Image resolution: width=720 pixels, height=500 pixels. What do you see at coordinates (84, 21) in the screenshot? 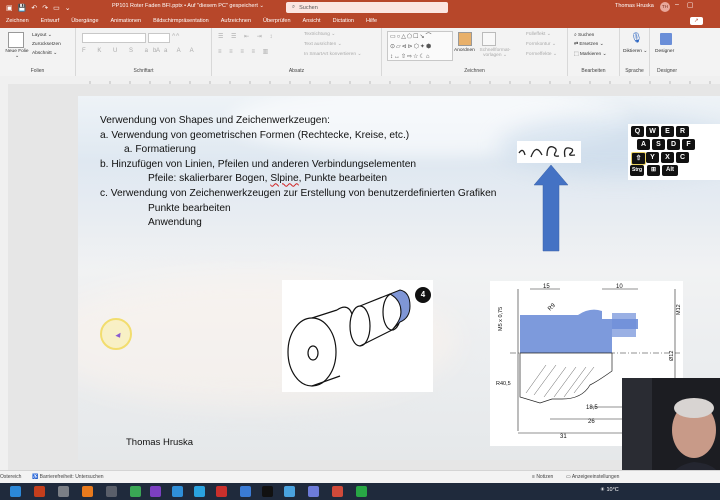
I see `tab-uebergaenge: Übergänge` at bounding box center [84, 21].